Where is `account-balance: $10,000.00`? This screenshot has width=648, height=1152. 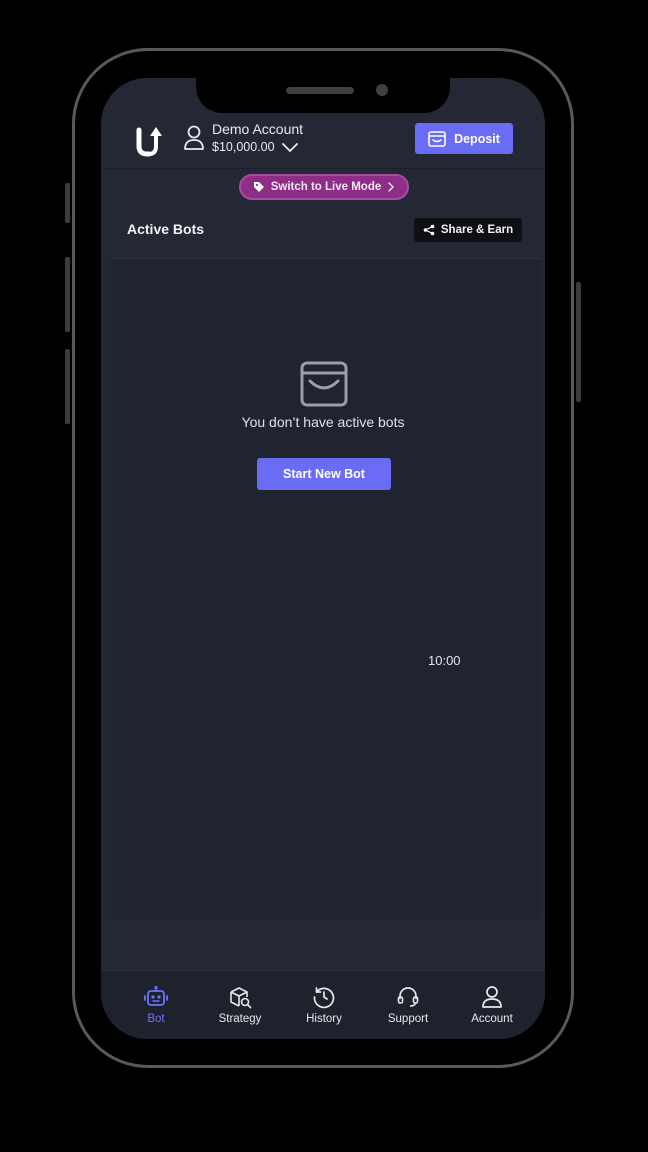
account-balance: $10,000.00 is located at coordinates (243, 147).